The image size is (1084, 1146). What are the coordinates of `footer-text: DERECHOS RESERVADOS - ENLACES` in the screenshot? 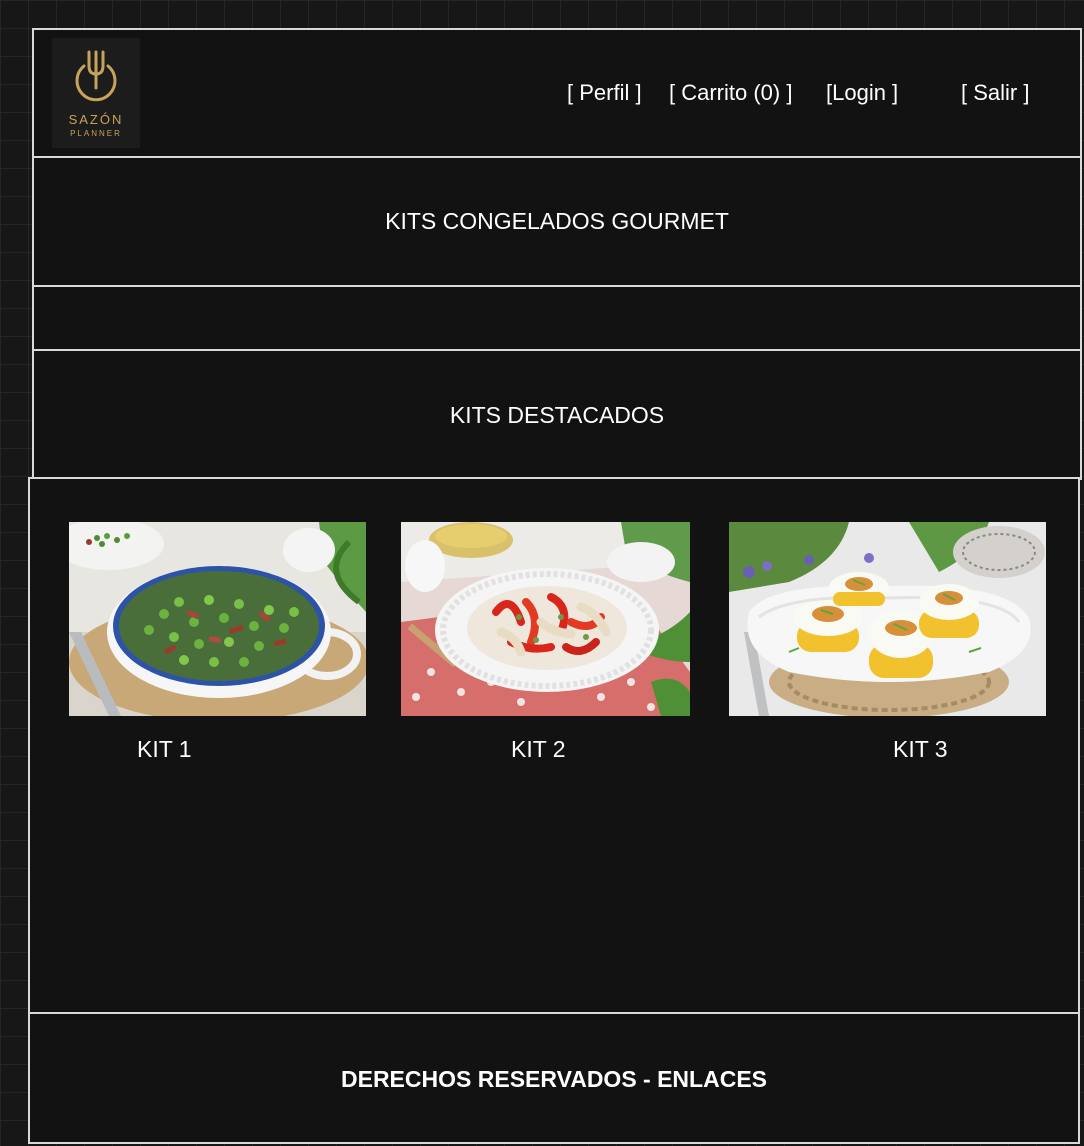 It's located at (554, 1079).